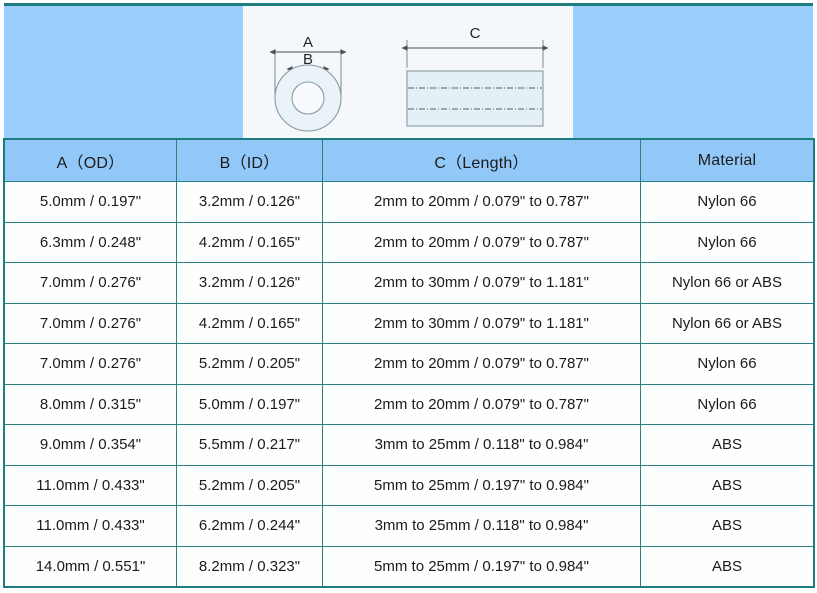  What do you see at coordinates (90, 242) in the screenshot?
I see `cell-od: 6.3mm / 0.248"` at bounding box center [90, 242].